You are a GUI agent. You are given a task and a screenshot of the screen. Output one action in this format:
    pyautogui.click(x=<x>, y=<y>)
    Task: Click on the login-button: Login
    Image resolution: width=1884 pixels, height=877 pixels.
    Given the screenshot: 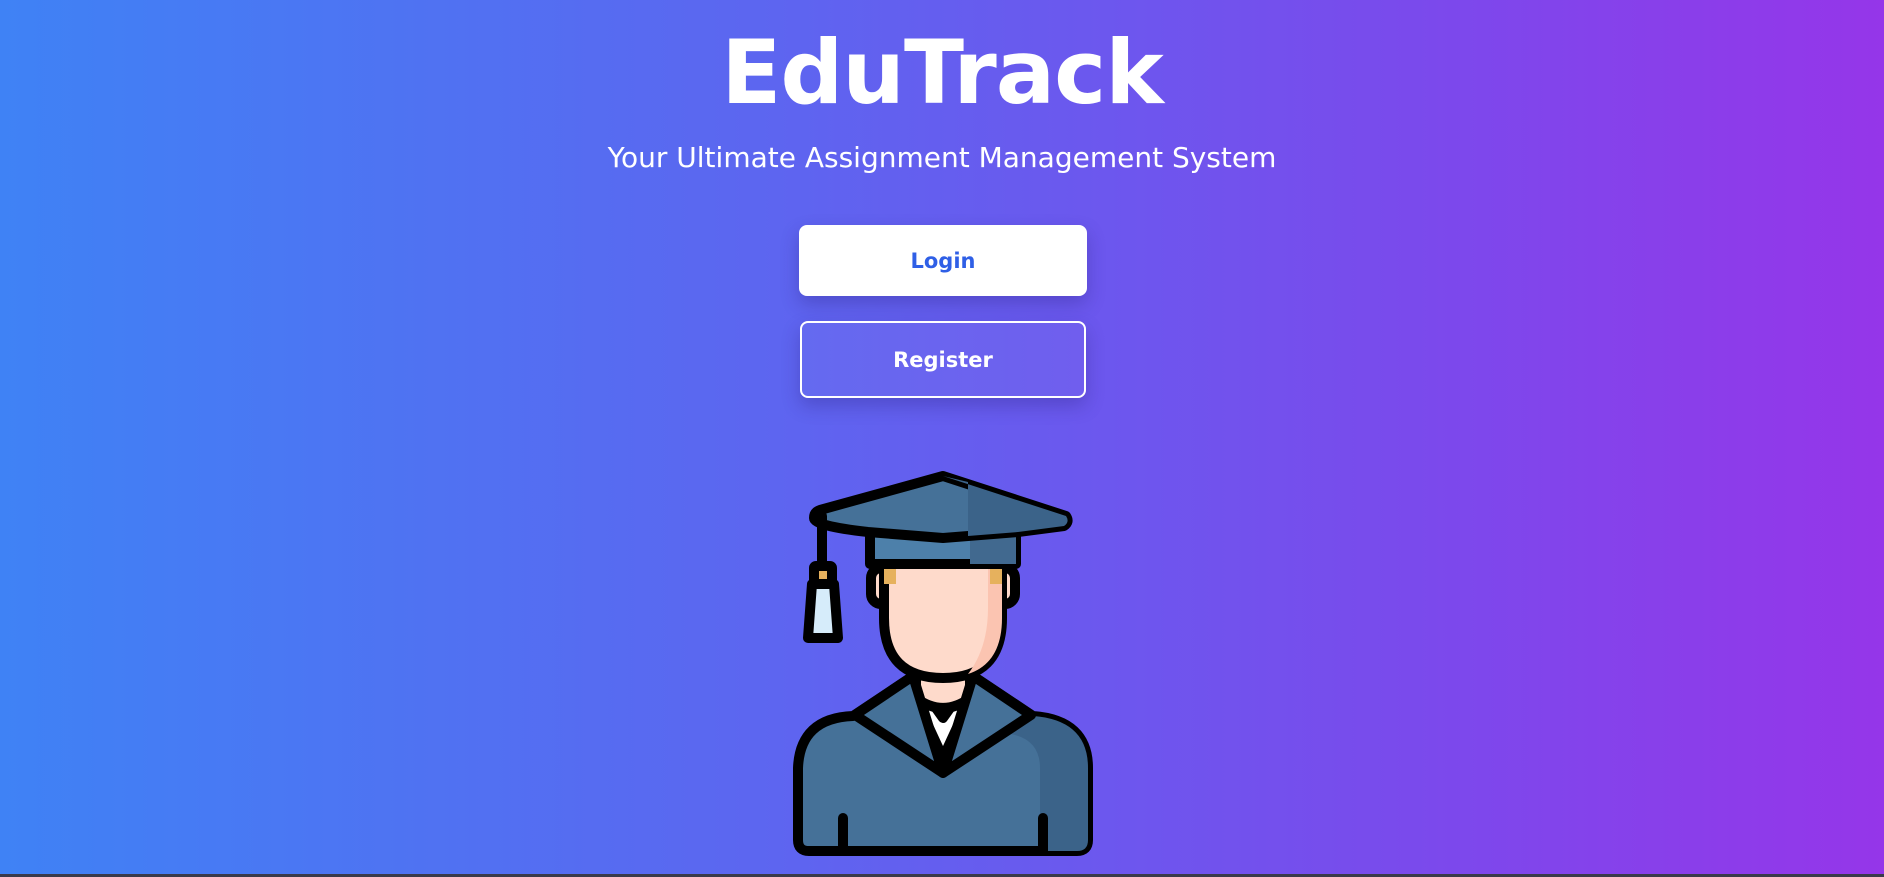 What is the action you would take?
    pyautogui.click(x=943, y=260)
    